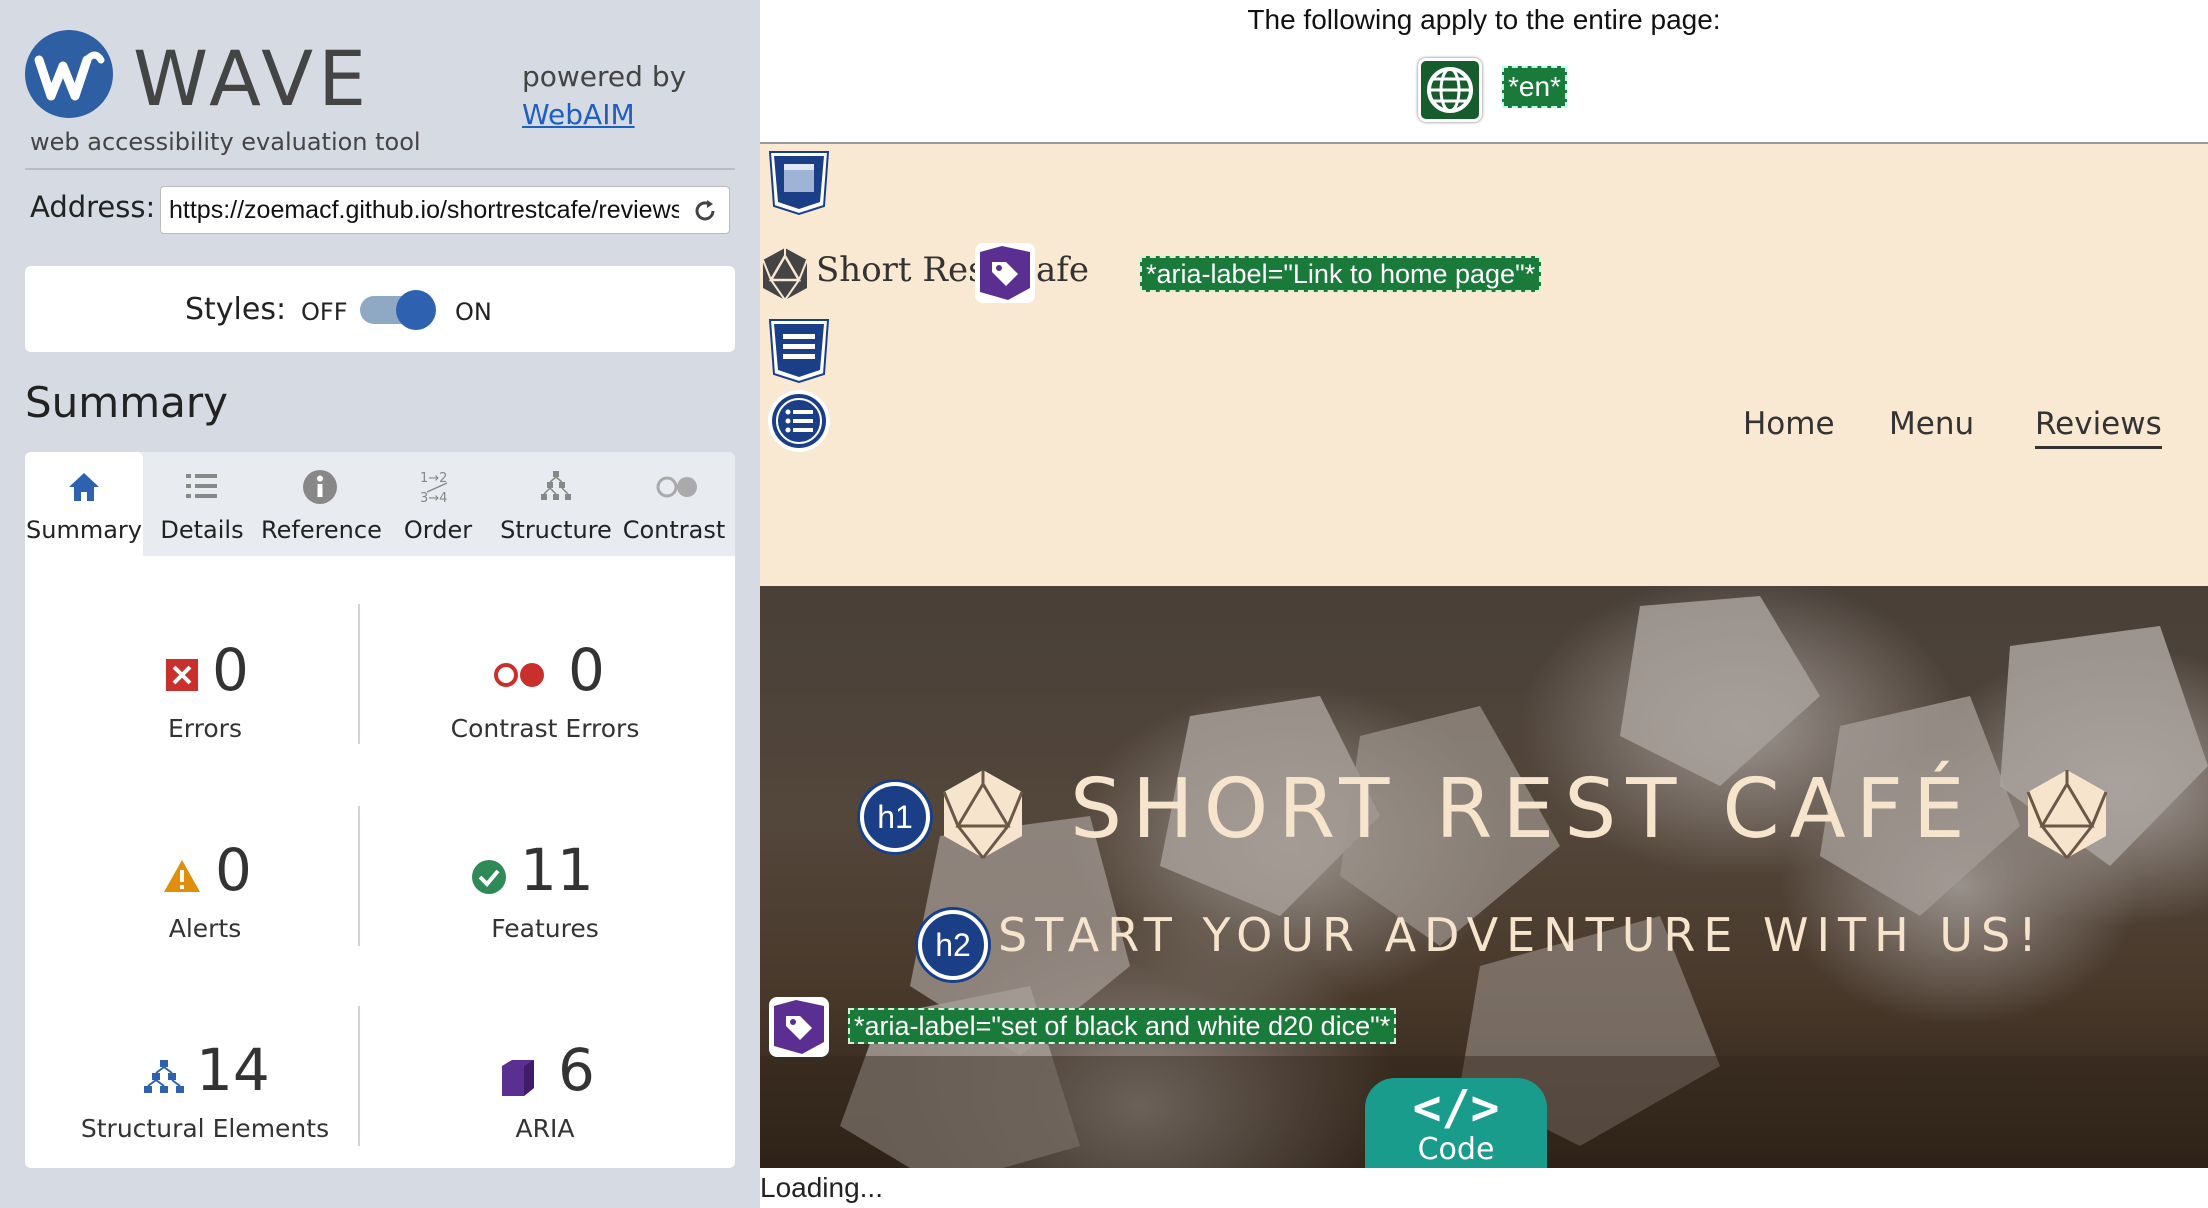 This screenshot has width=2208, height=1208. I want to click on styles-off-label: OFF, so click(324, 312).